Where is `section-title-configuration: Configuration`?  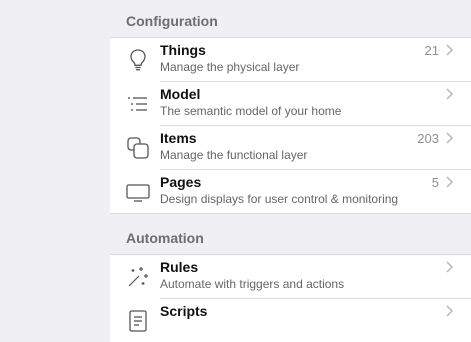 section-title-configuration: Configuration is located at coordinates (172, 21).